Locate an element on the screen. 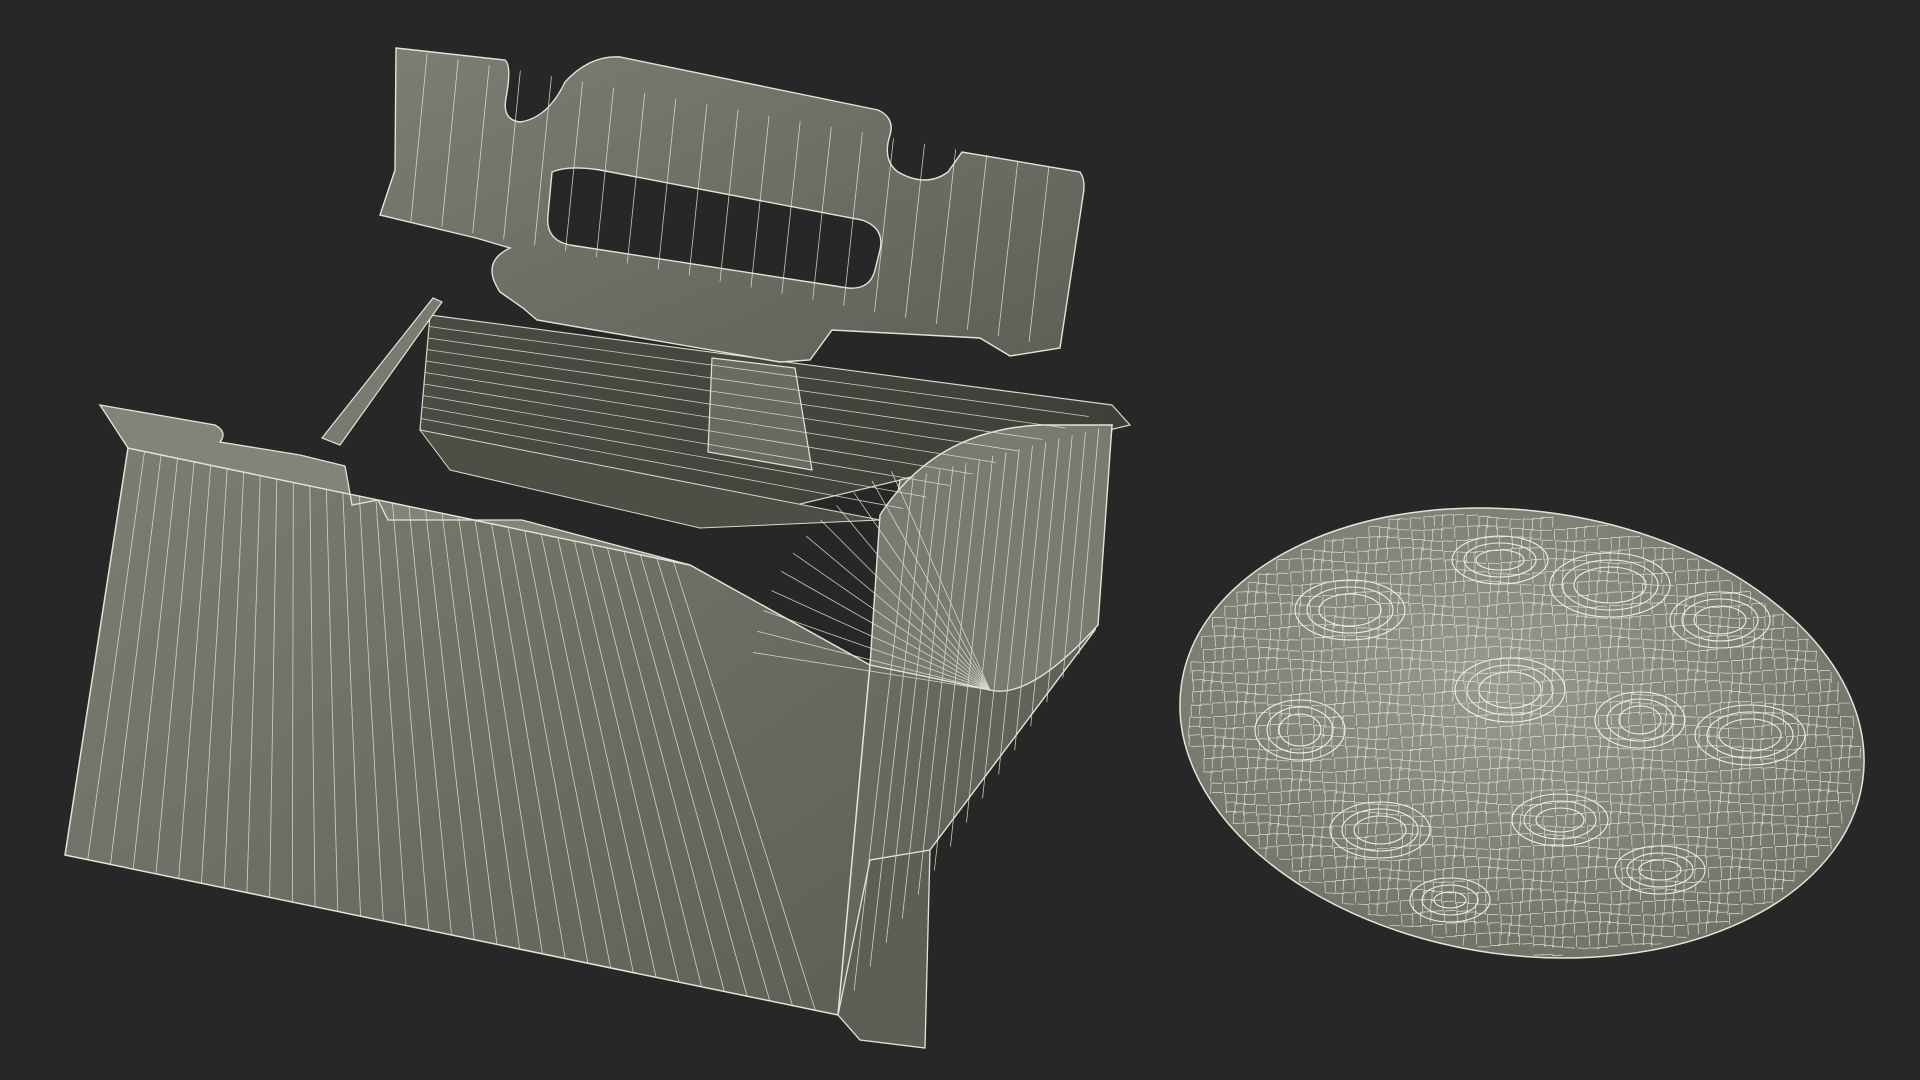 The width and height of the screenshot is (1920, 1080). cookie is located at coordinates (1522, 733).